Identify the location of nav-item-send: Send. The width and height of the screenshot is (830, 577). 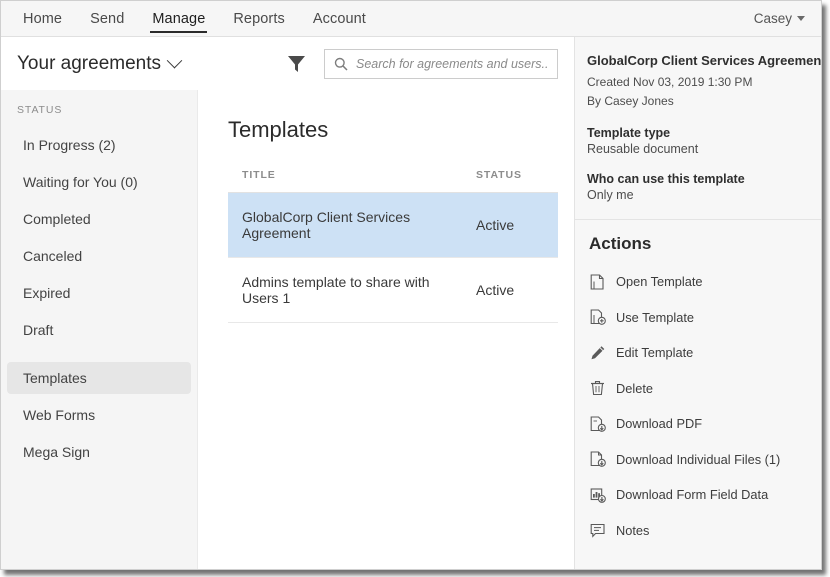
(107, 18).